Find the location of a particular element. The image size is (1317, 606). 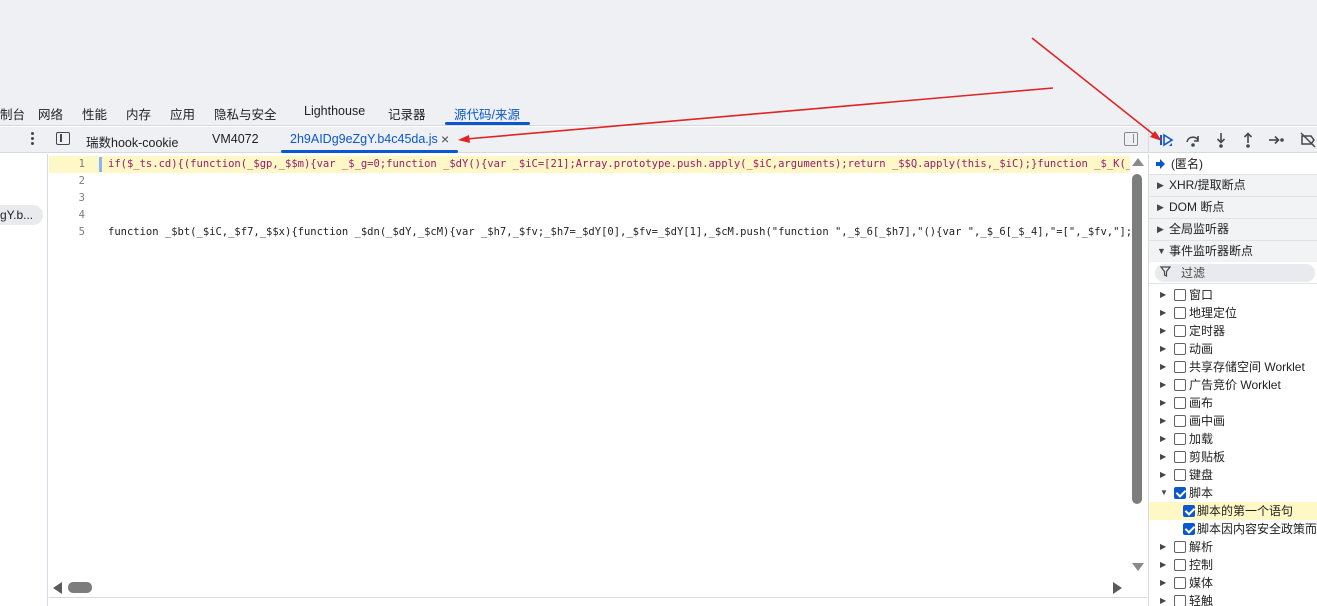

tab-lighthouse: Lighthouse is located at coordinates (334, 111).